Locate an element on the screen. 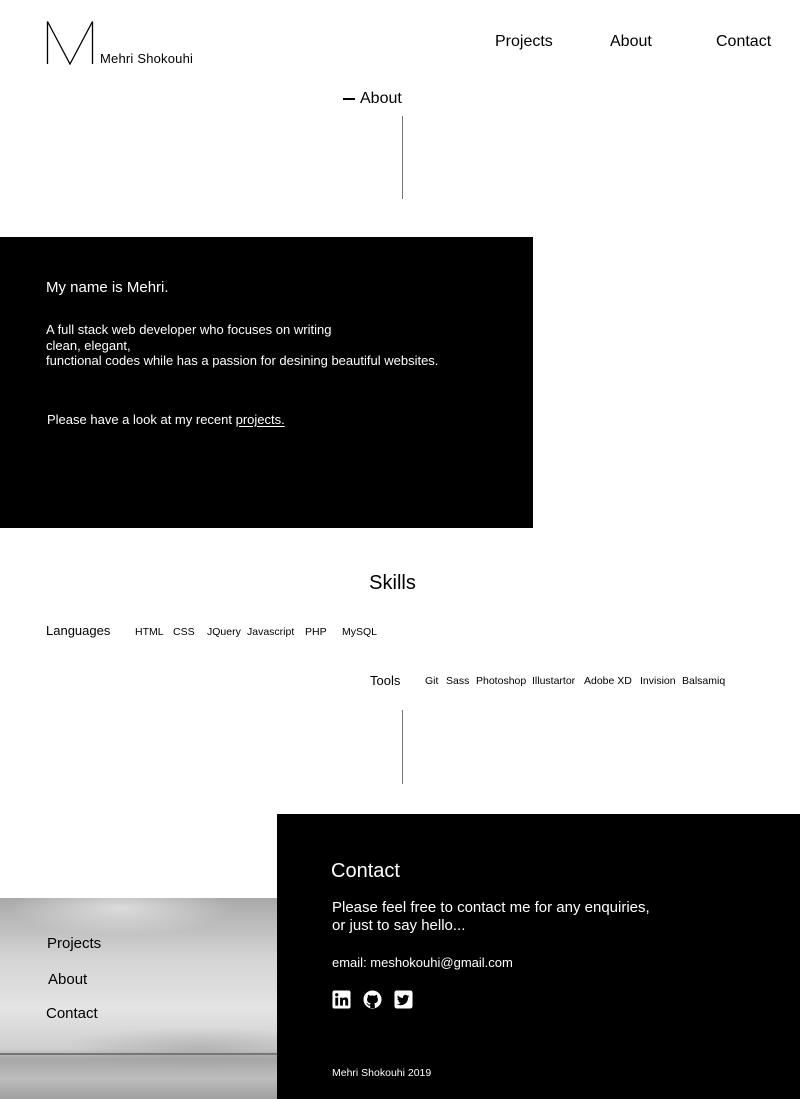  nav-contact: Contact is located at coordinates (743, 42).